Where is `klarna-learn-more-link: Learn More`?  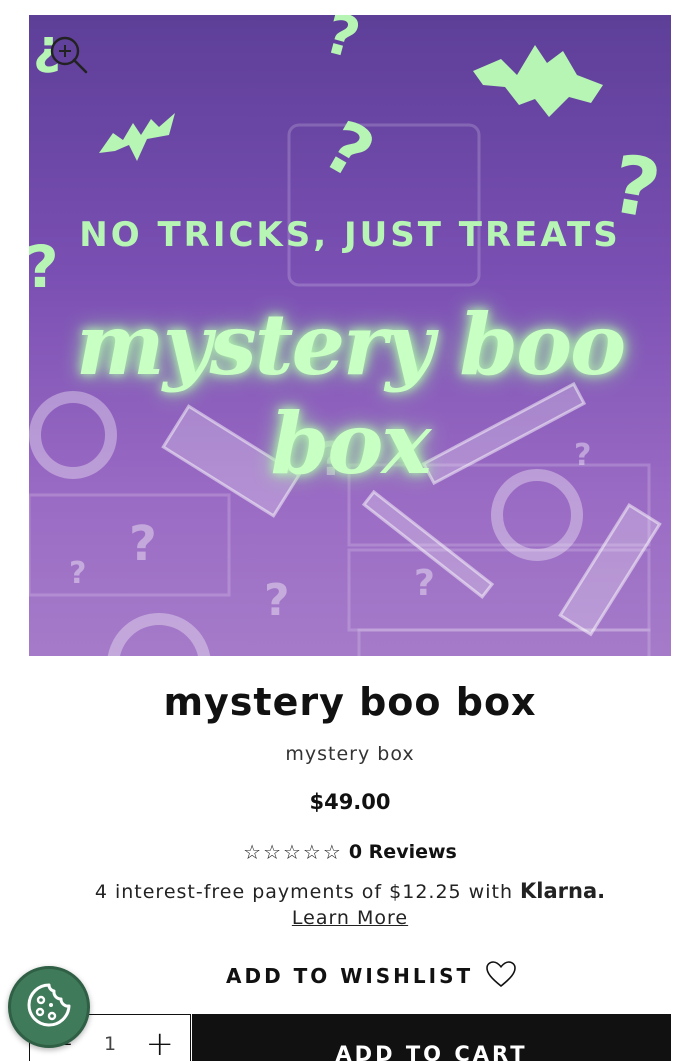
klarna-learn-more-link: Learn More is located at coordinates (350, 918).